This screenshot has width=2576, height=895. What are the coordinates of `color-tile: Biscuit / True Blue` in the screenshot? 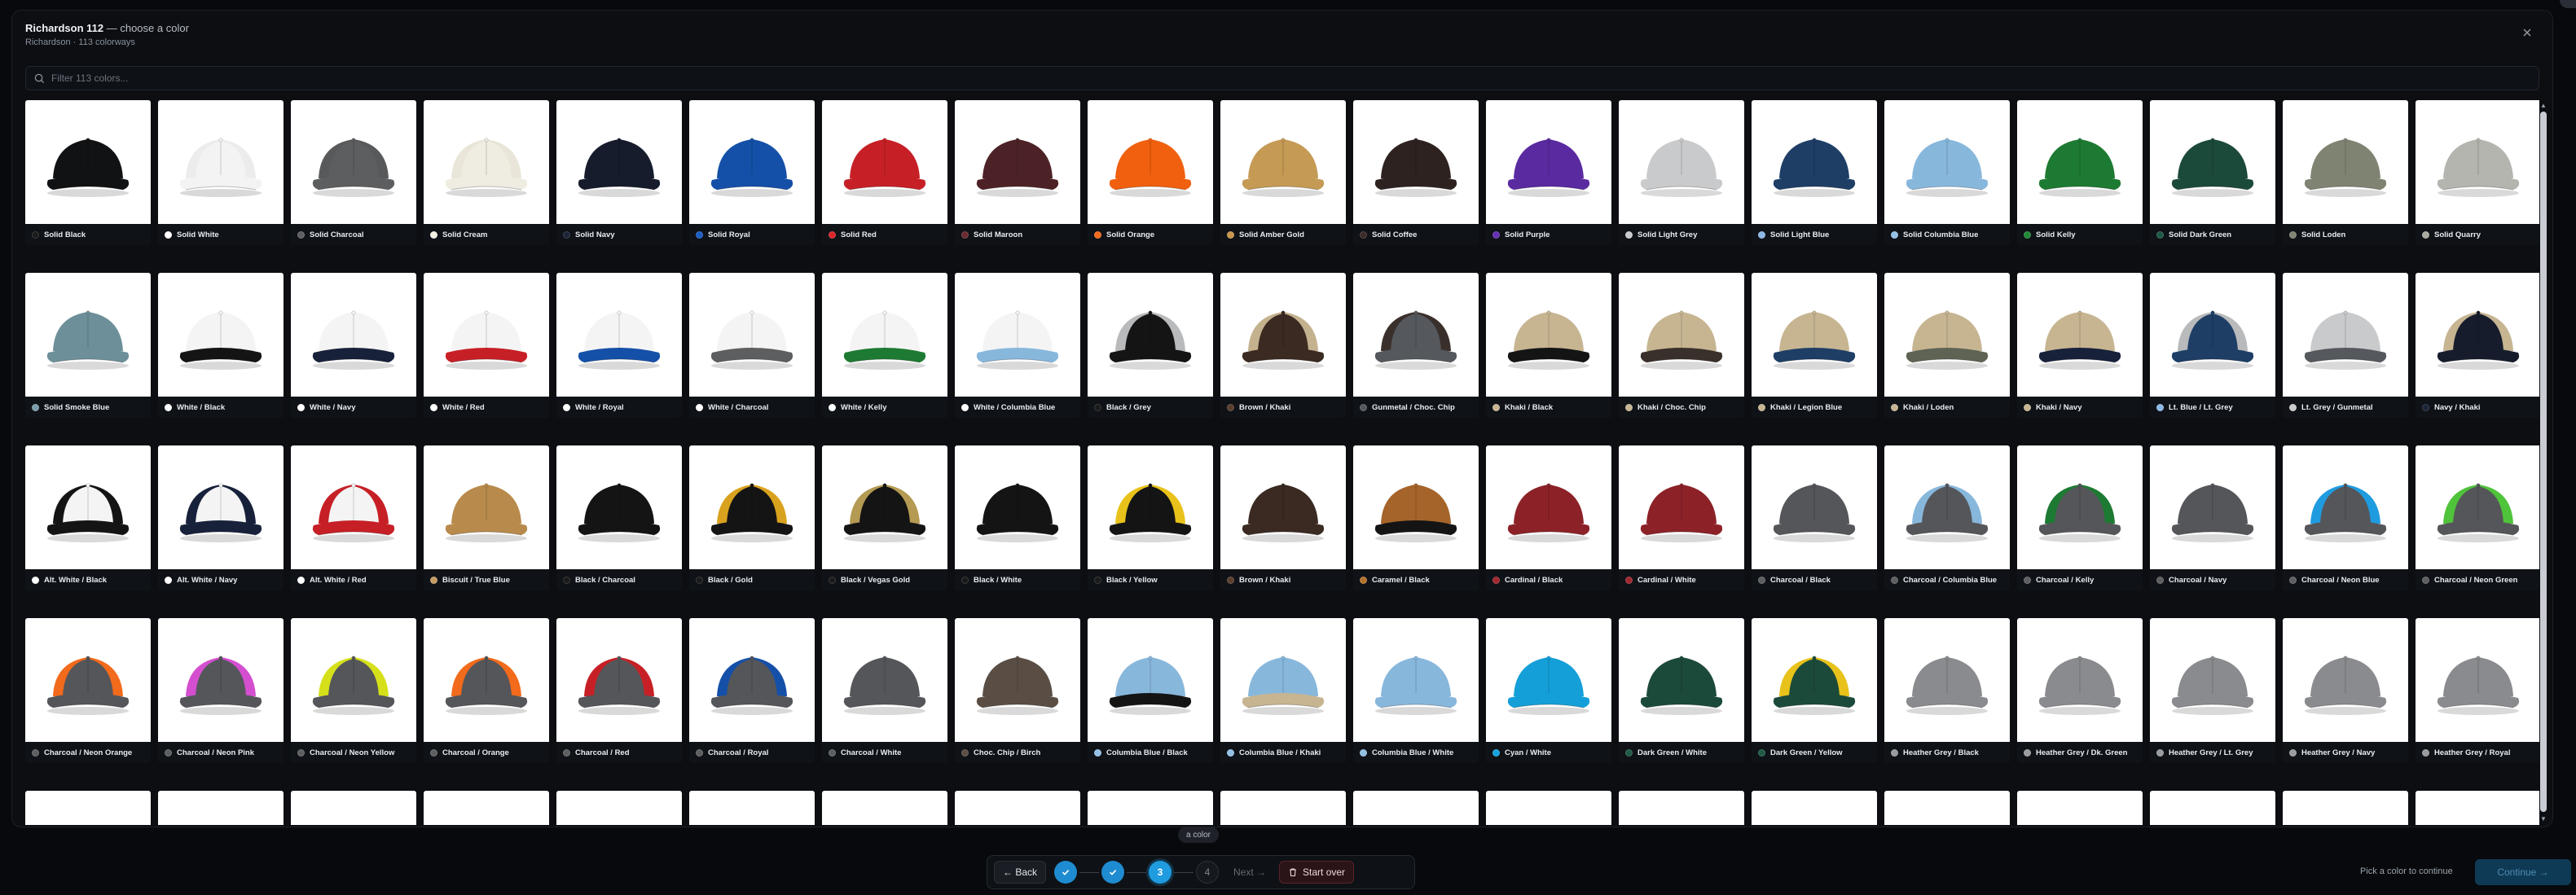 It's located at (486, 517).